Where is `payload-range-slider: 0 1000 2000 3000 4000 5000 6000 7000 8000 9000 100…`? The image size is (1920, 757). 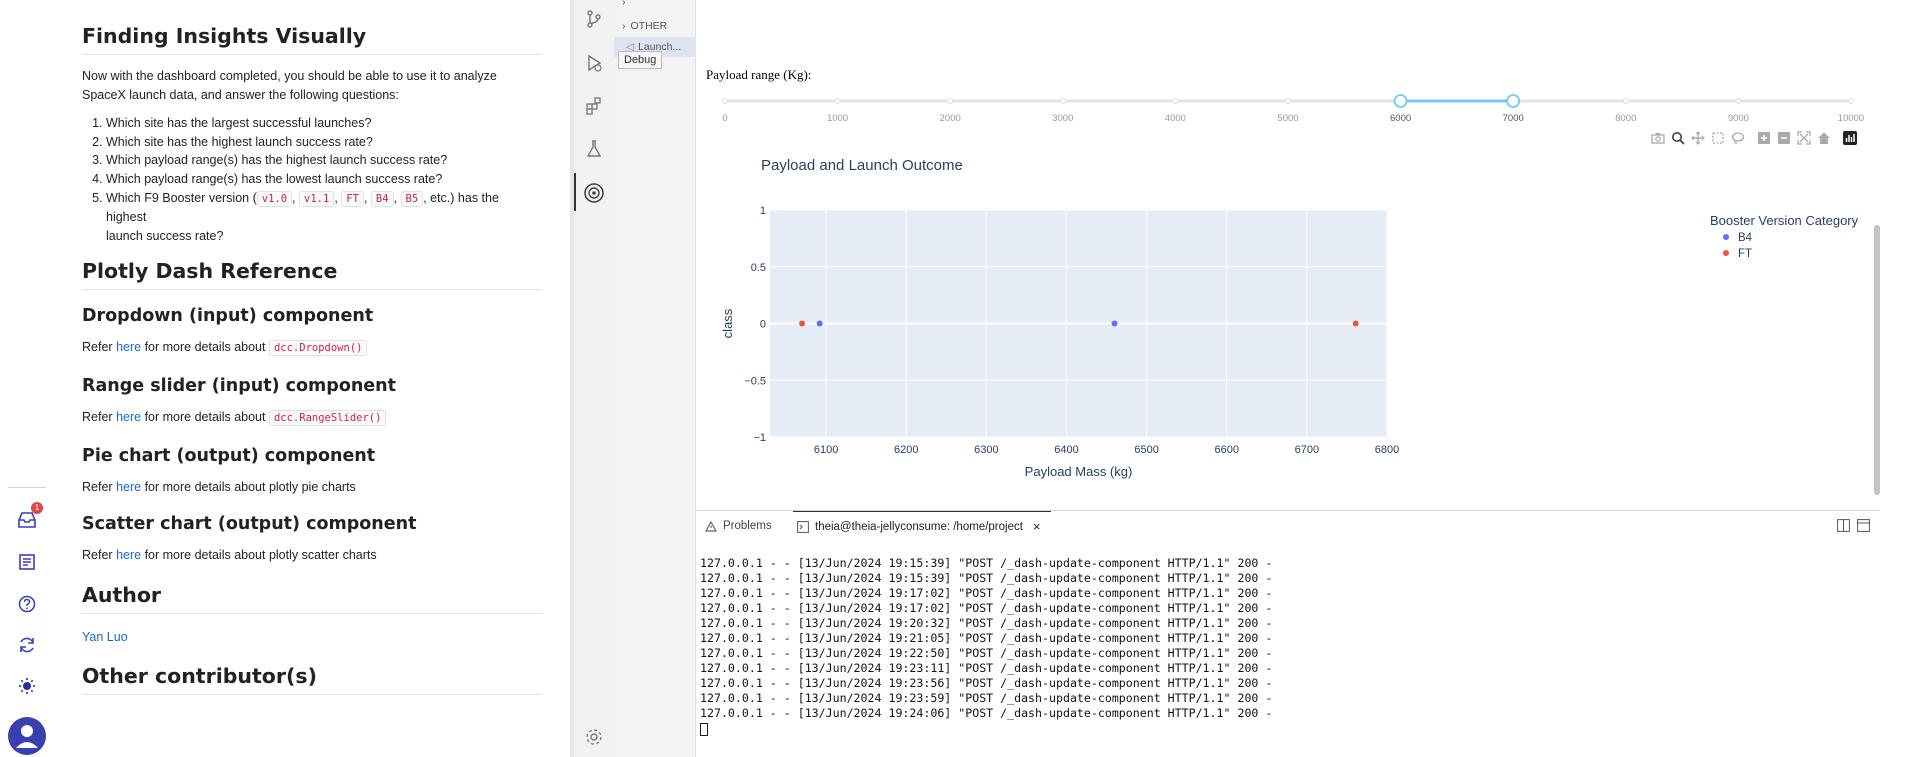 payload-range-slider: 0 1000 2000 3000 4000 5000 6000 7000 8000 9000 100… is located at coordinates (1288, 107).